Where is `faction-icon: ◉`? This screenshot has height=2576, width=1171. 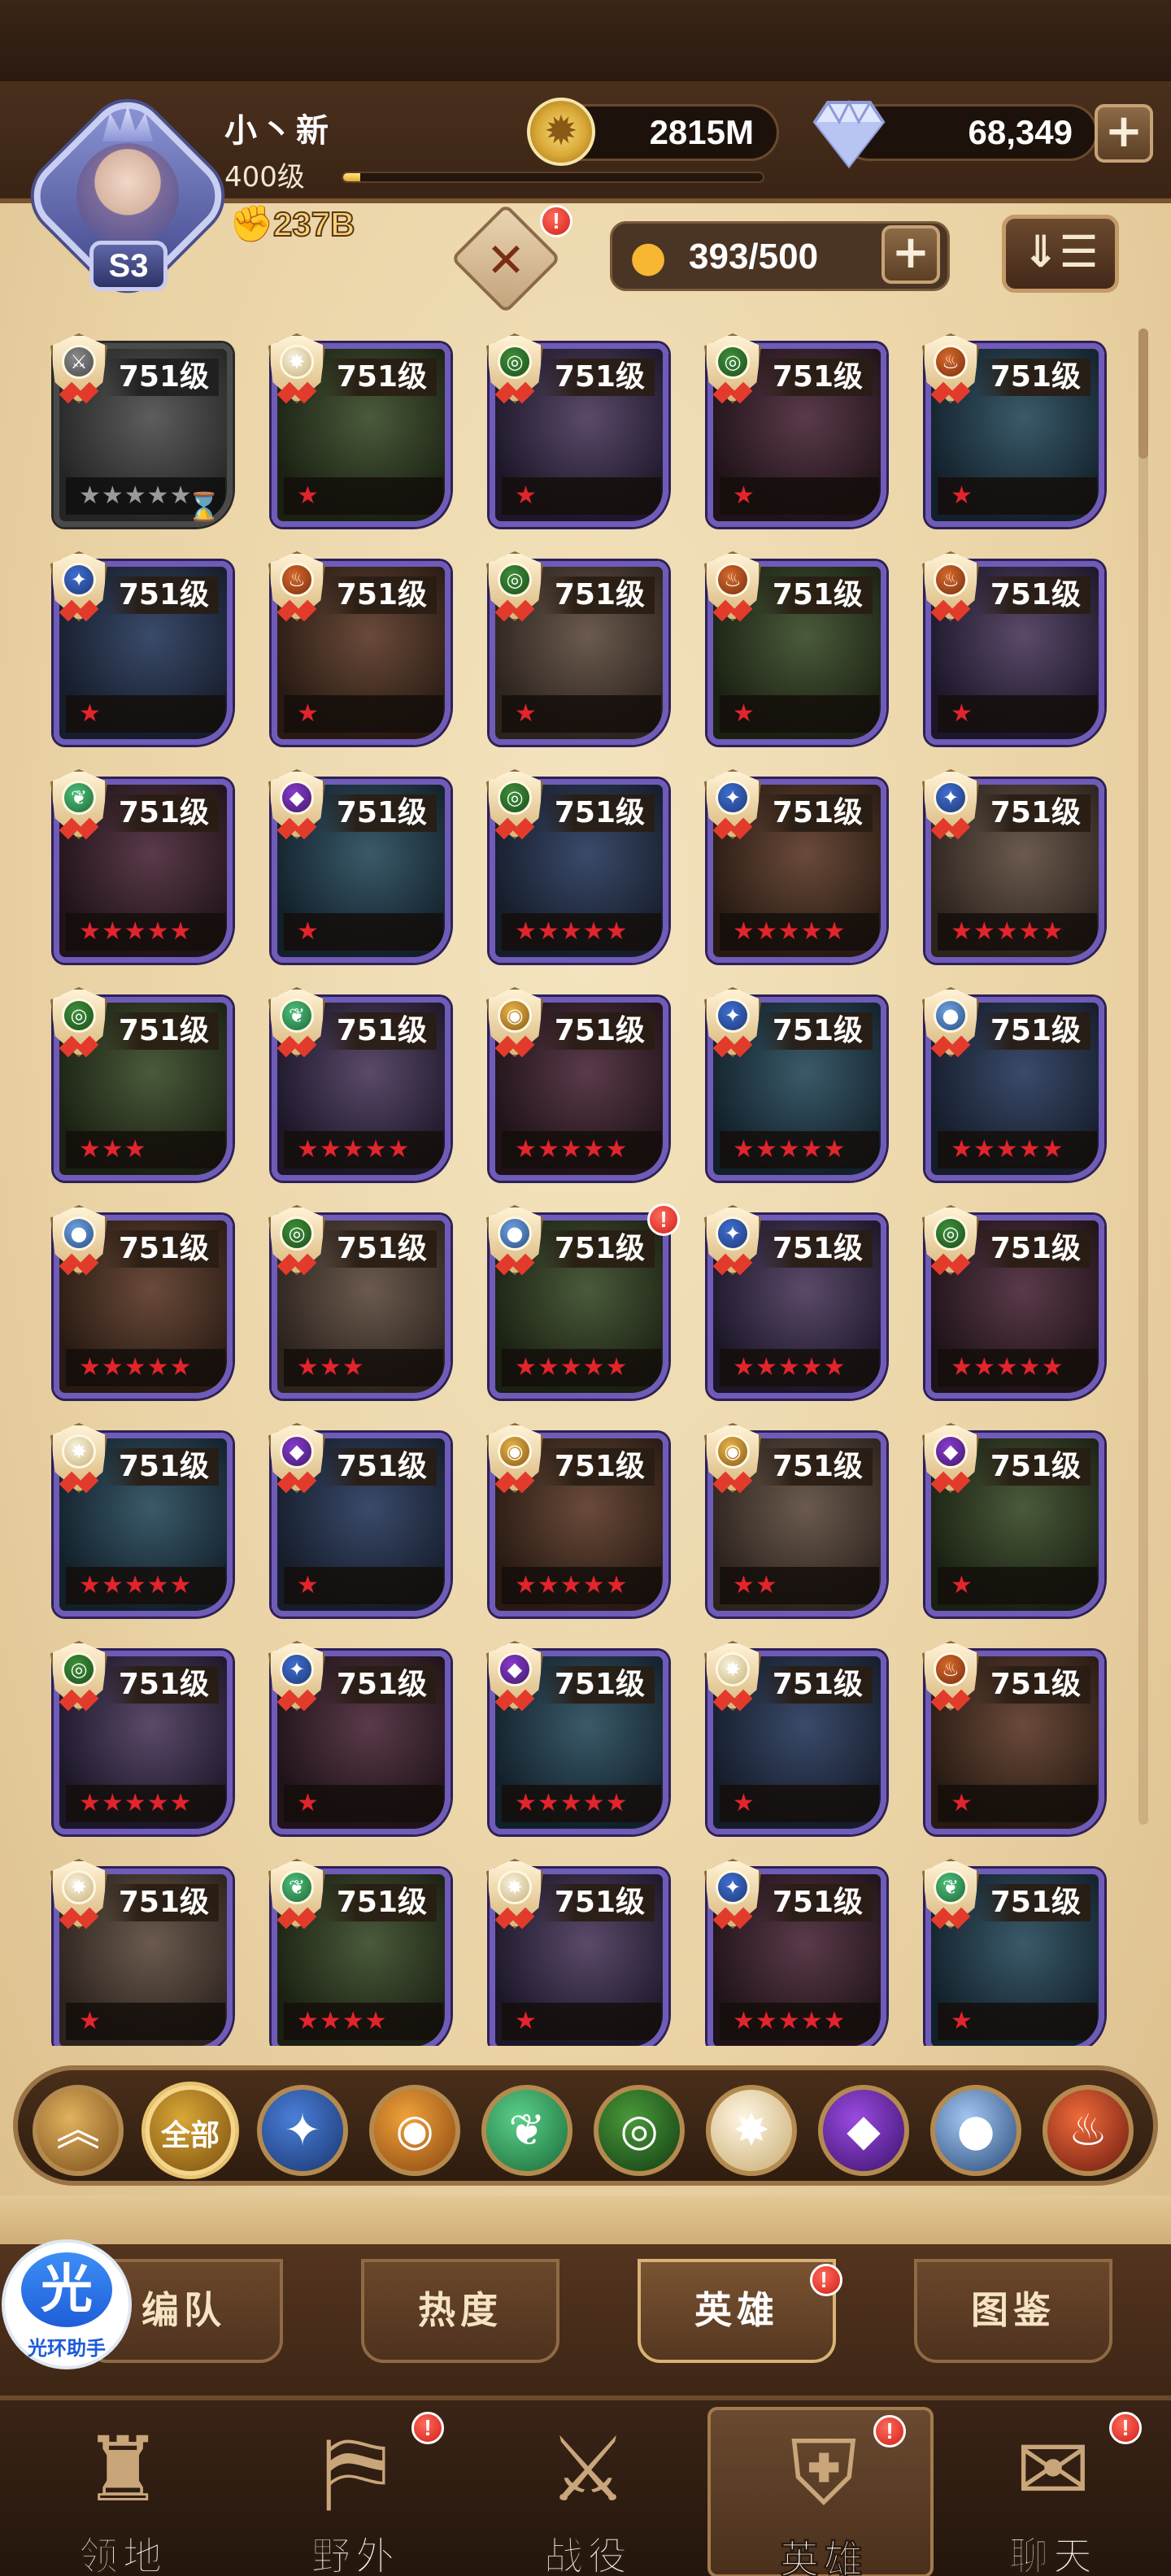
faction-icon: ◉ is located at coordinates (733, 1452).